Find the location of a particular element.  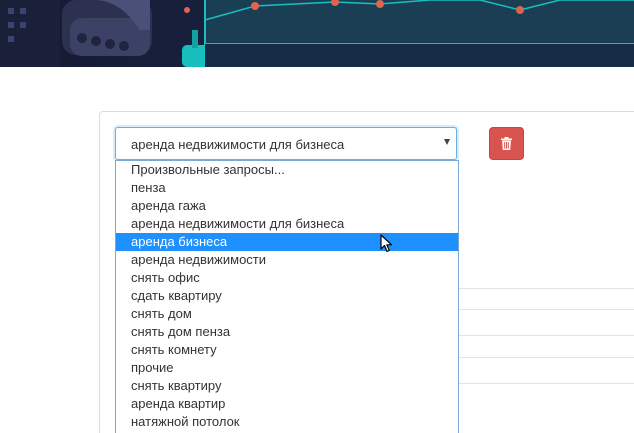

query-select-value: аренда недвижимости для бизнеса is located at coordinates (238, 144).